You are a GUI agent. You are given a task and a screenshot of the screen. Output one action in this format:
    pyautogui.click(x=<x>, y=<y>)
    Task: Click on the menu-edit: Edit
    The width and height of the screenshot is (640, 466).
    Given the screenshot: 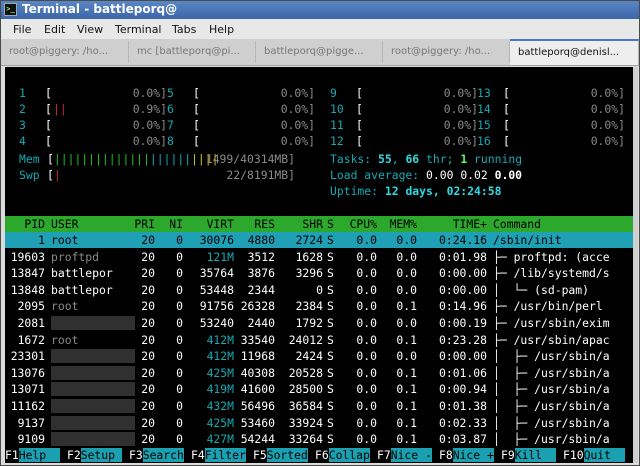 What is the action you would take?
    pyautogui.click(x=54, y=29)
    